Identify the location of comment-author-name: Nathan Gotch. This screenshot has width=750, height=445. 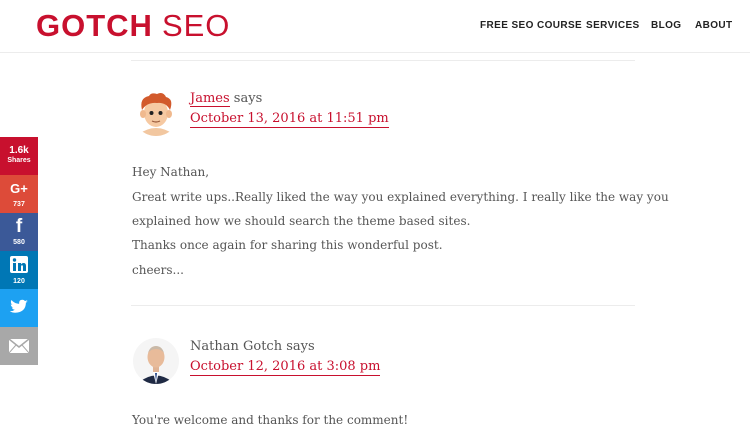
(236, 346).